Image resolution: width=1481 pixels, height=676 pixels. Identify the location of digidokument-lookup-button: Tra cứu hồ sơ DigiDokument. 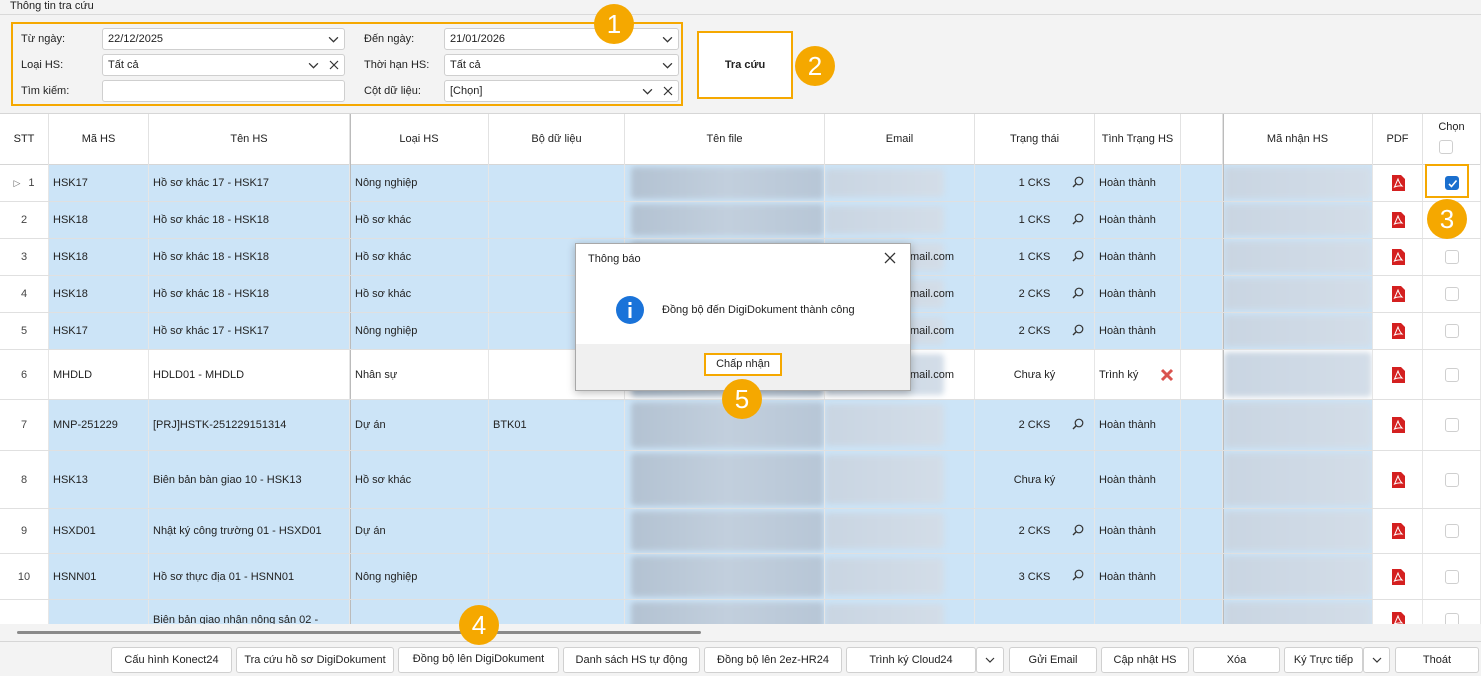
(315, 660).